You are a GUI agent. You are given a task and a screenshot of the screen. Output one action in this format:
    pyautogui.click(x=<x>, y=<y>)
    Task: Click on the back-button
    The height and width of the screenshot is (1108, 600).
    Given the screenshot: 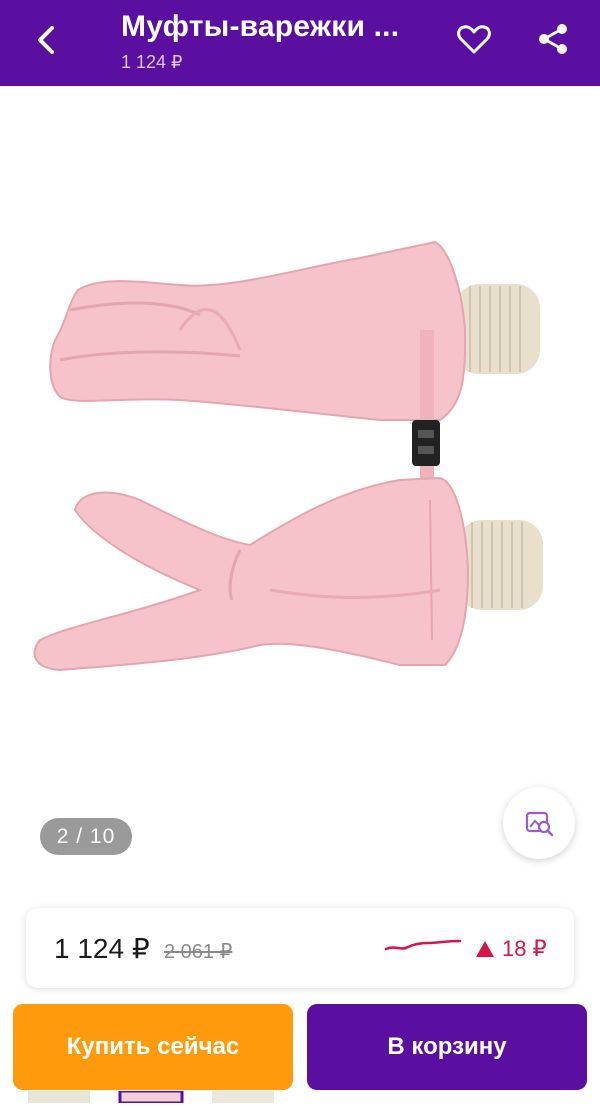 What is the action you would take?
    pyautogui.click(x=46, y=40)
    